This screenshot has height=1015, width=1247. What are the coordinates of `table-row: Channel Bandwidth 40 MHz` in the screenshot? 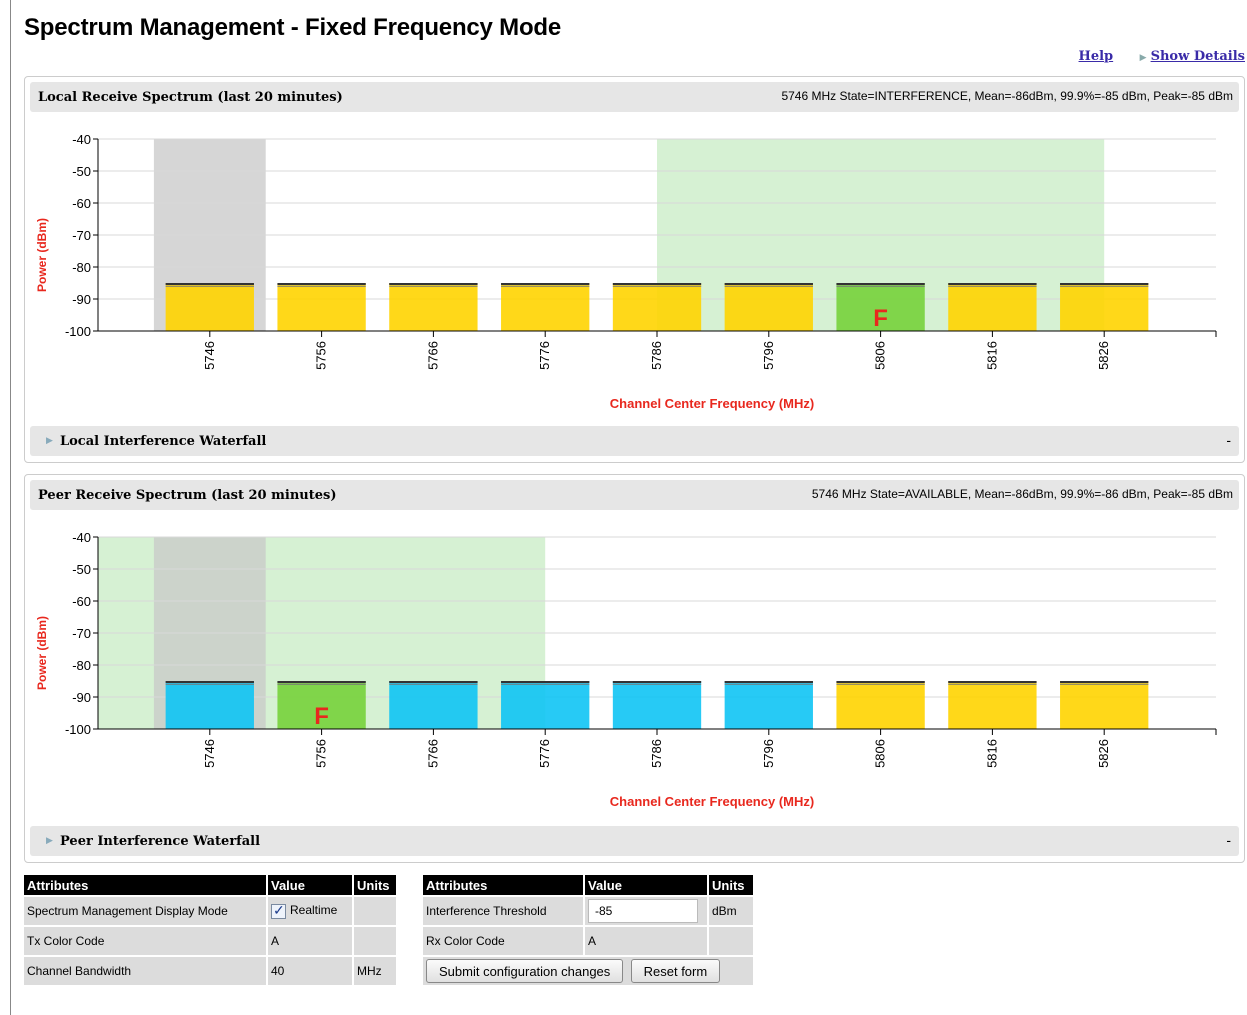 It's located at (210, 971).